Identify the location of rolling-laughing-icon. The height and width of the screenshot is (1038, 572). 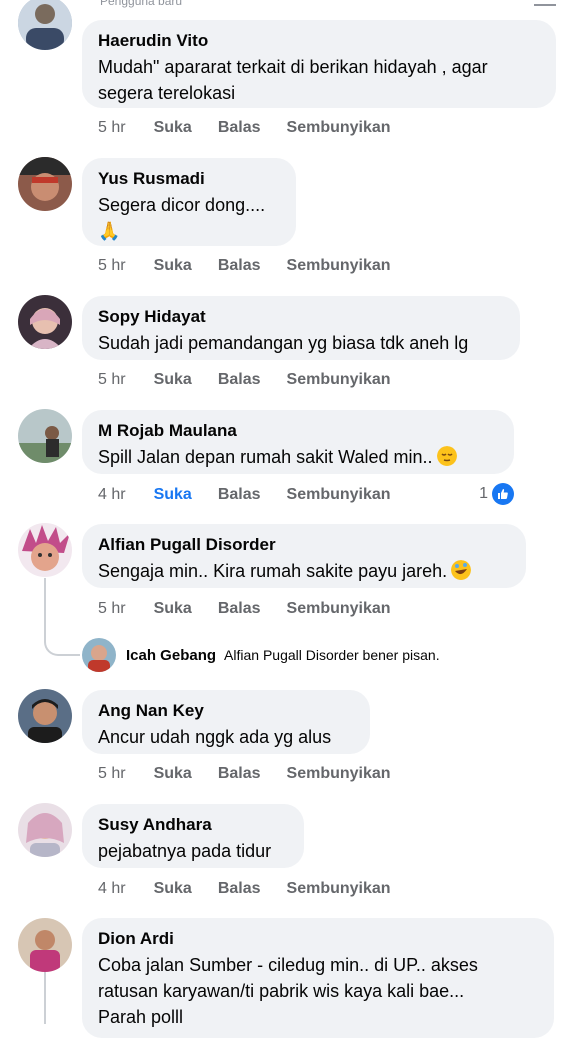
(461, 570).